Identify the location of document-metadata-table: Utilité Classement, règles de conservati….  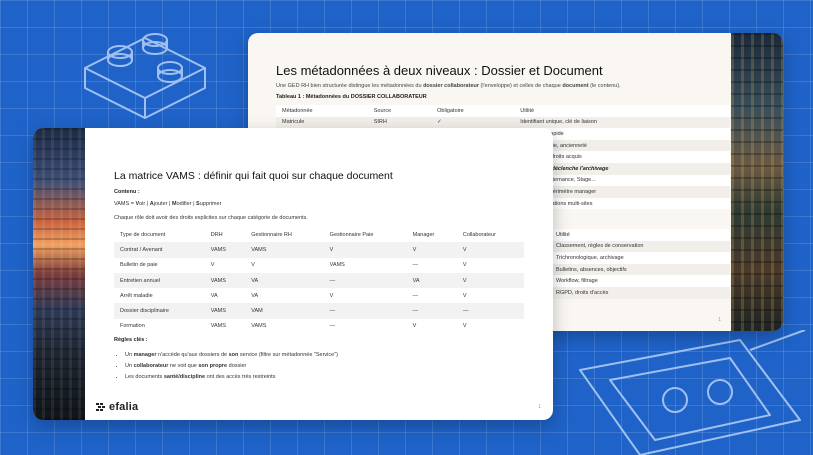
(640, 264).